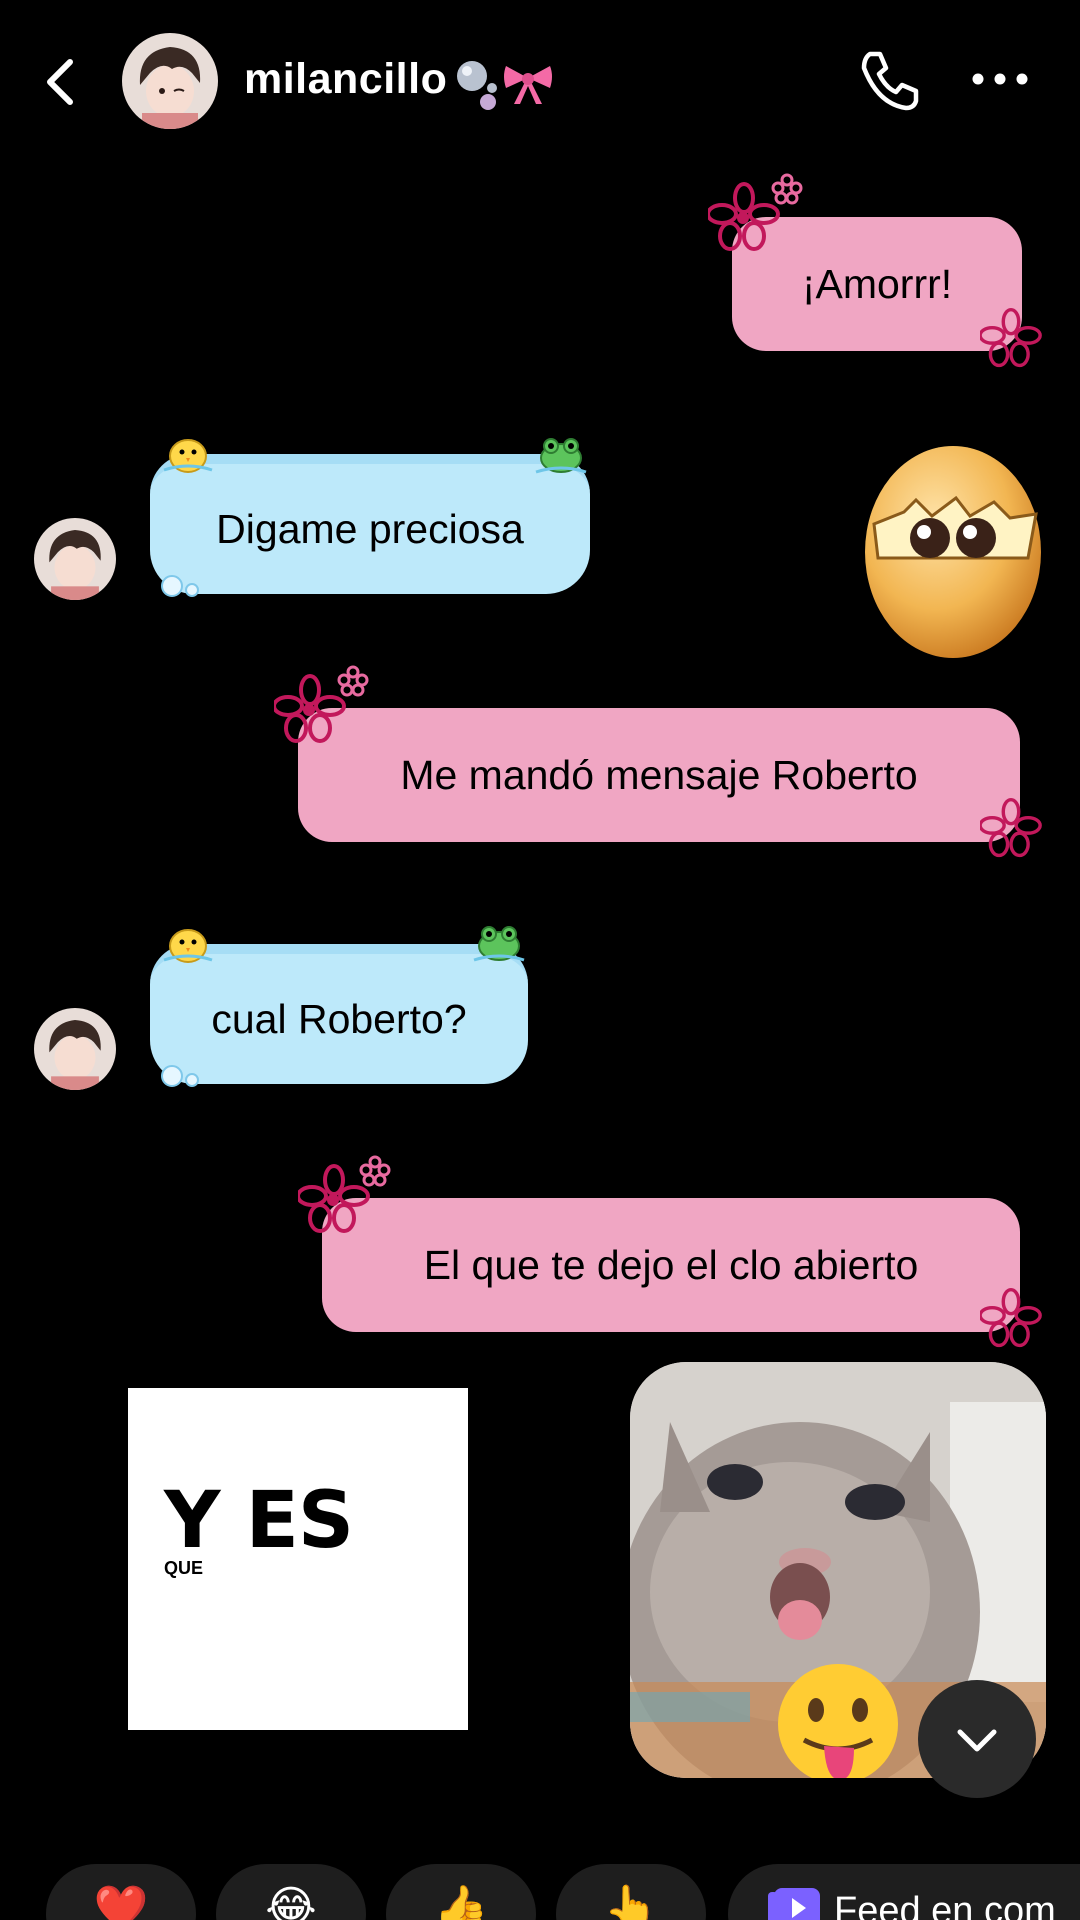  Describe the element at coordinates (631, 1892) in the screenshot. I see `reaction-point-up: 👆` at that location.